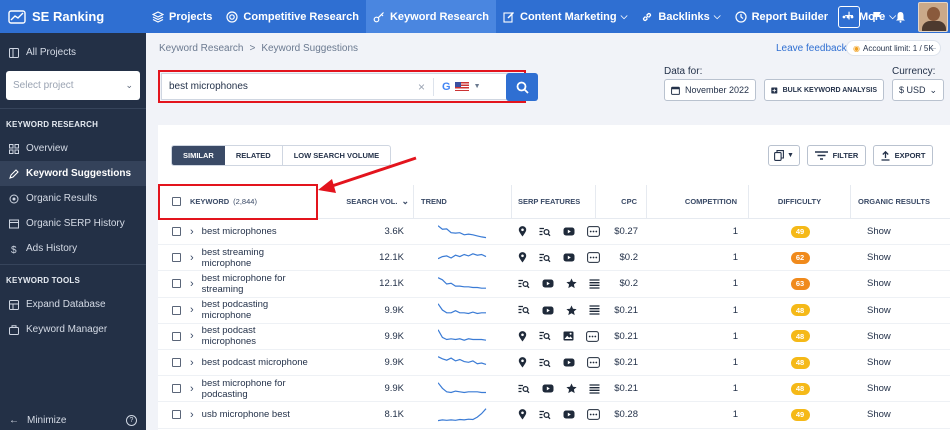 The image size is (950, 430). Describe the element at coordinates (17, 148) in the screenshot. I see `grid-icon` at that location.